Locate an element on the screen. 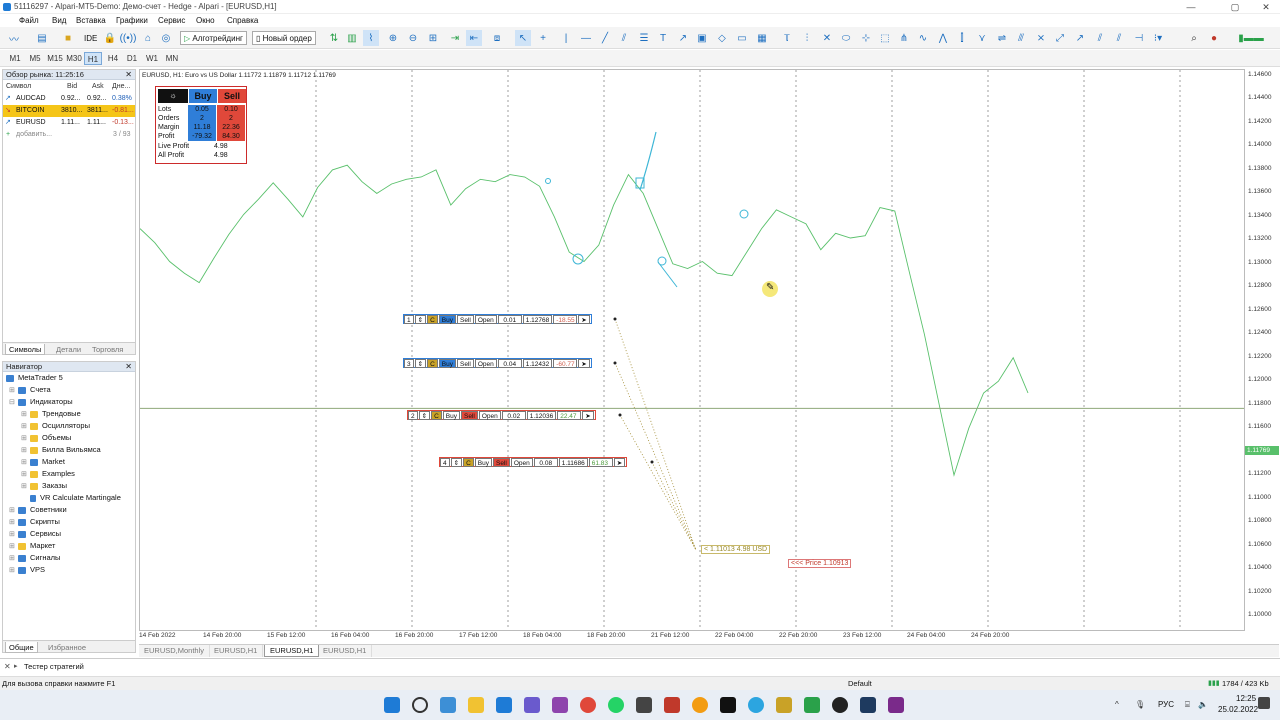 This screenshot has width=1280, height=720. nav-item-market: ⊞ Market is located at coordinates (43, 462).